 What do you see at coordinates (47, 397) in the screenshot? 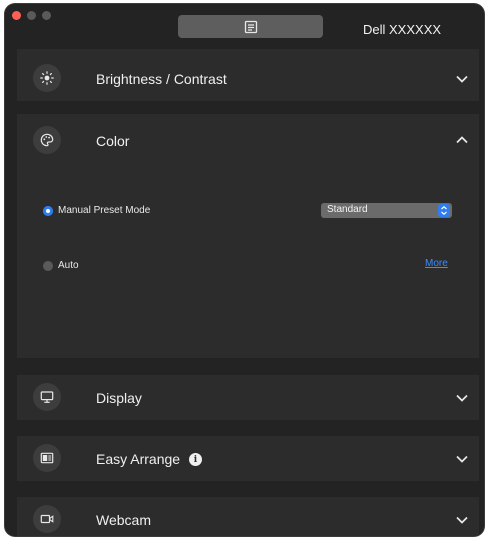
I see `monitor-icon` at bounding box center [47, 397].